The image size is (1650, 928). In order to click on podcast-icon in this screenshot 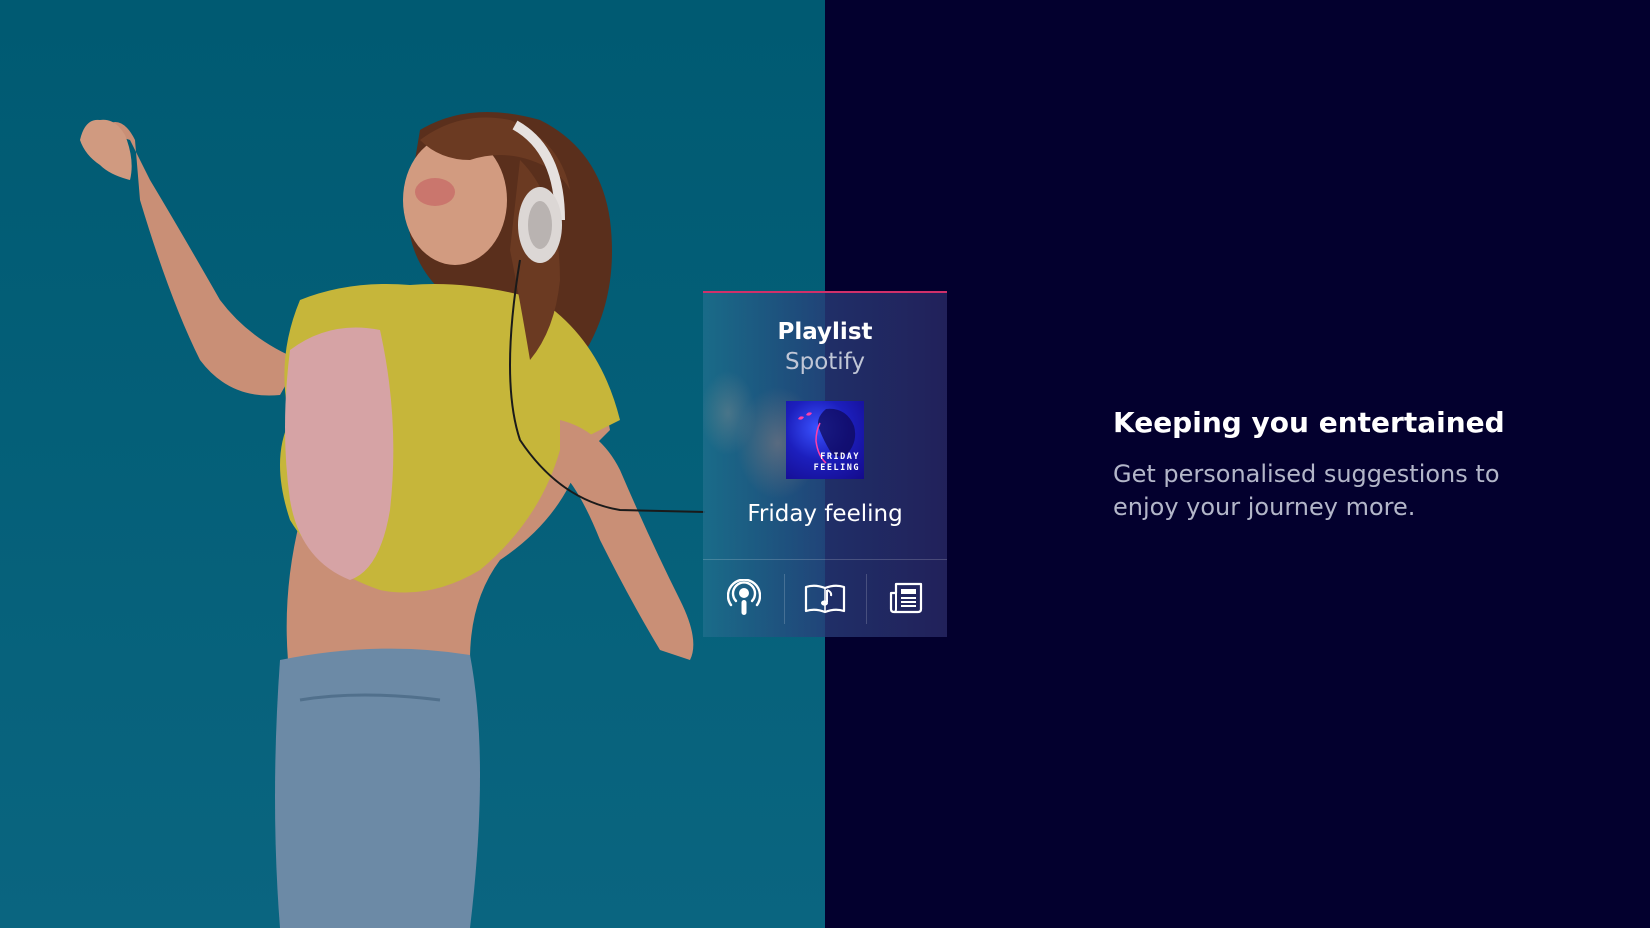, I will do `click(743, 599)`.